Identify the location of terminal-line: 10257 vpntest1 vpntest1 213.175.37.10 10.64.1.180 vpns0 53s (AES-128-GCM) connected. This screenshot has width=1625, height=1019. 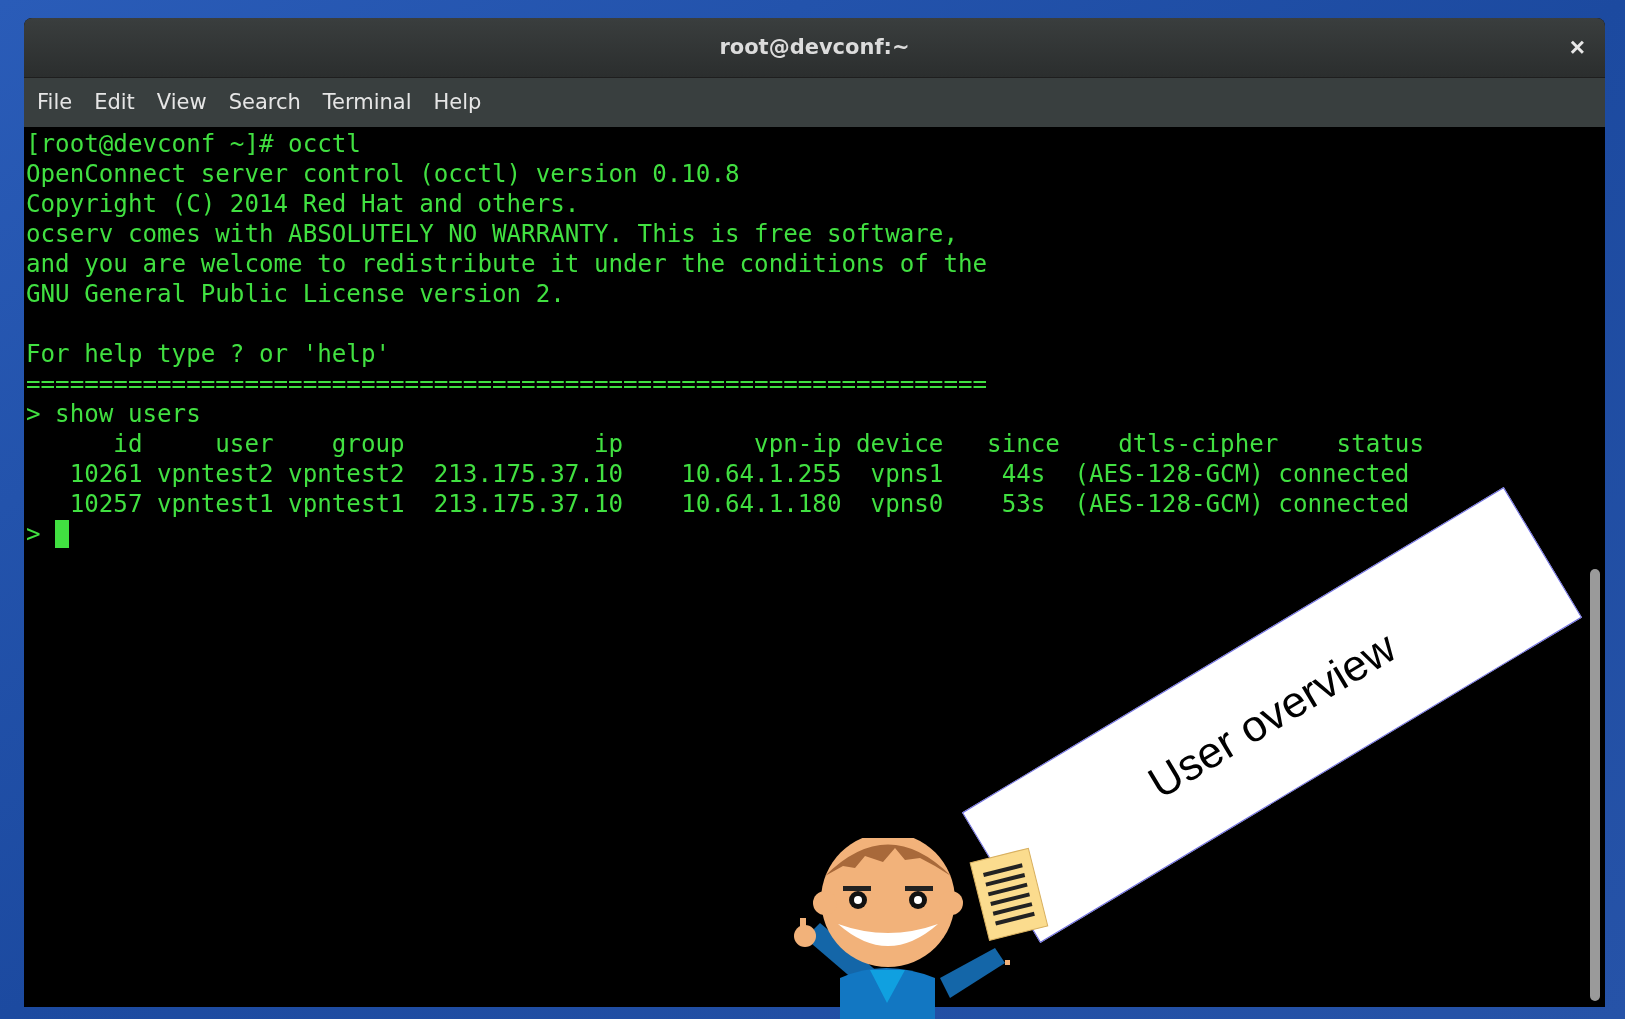
(739, 504).